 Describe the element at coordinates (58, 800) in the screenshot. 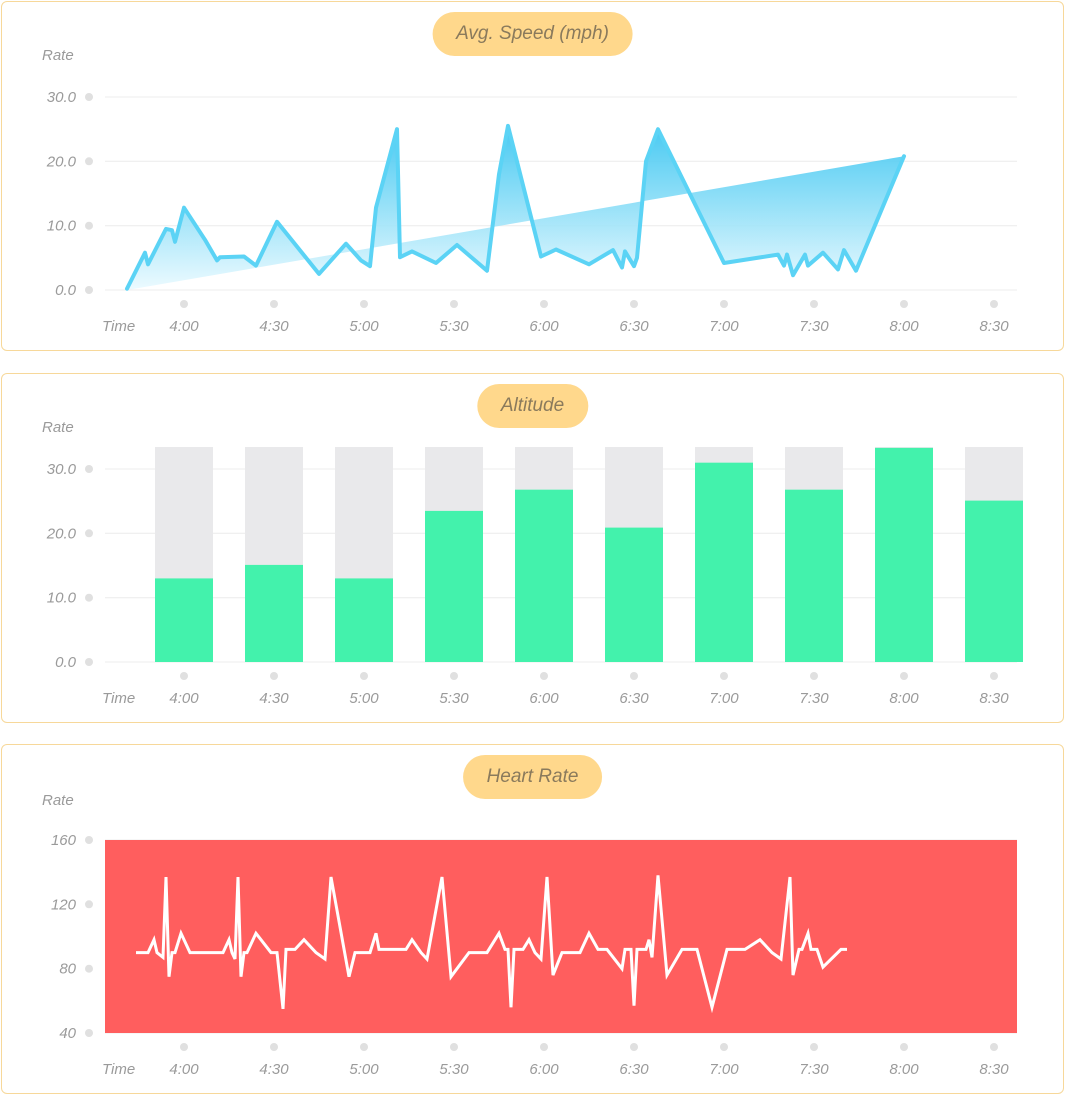

I see `heart-y-axis-label: Rate` at that location.